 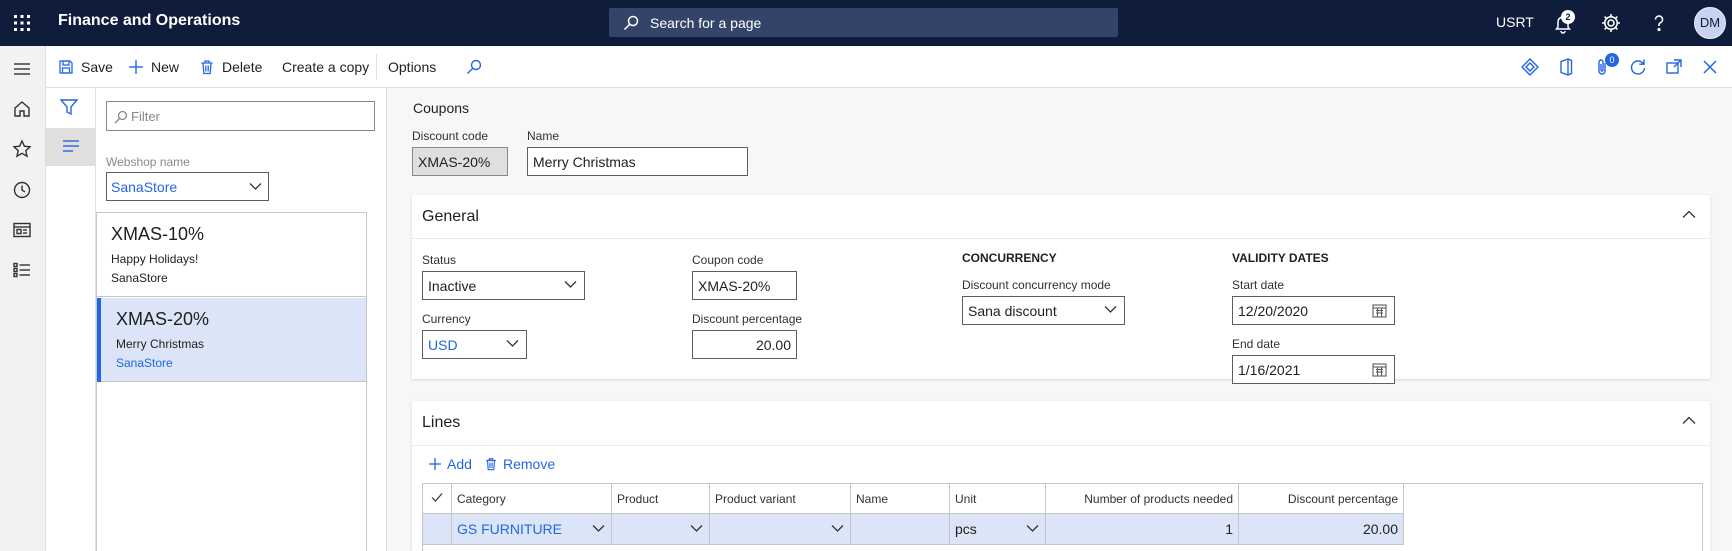 I want to click on cell-name, so click(x=900, y=529).